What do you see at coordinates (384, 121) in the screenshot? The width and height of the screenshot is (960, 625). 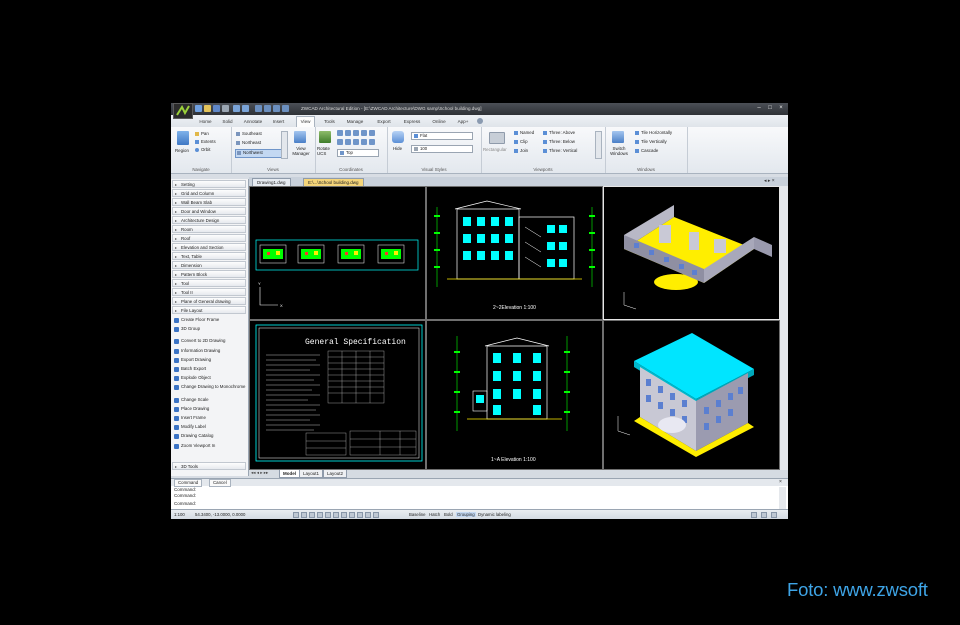 I see `tab-export: Export` at bounding box center [384, 121].